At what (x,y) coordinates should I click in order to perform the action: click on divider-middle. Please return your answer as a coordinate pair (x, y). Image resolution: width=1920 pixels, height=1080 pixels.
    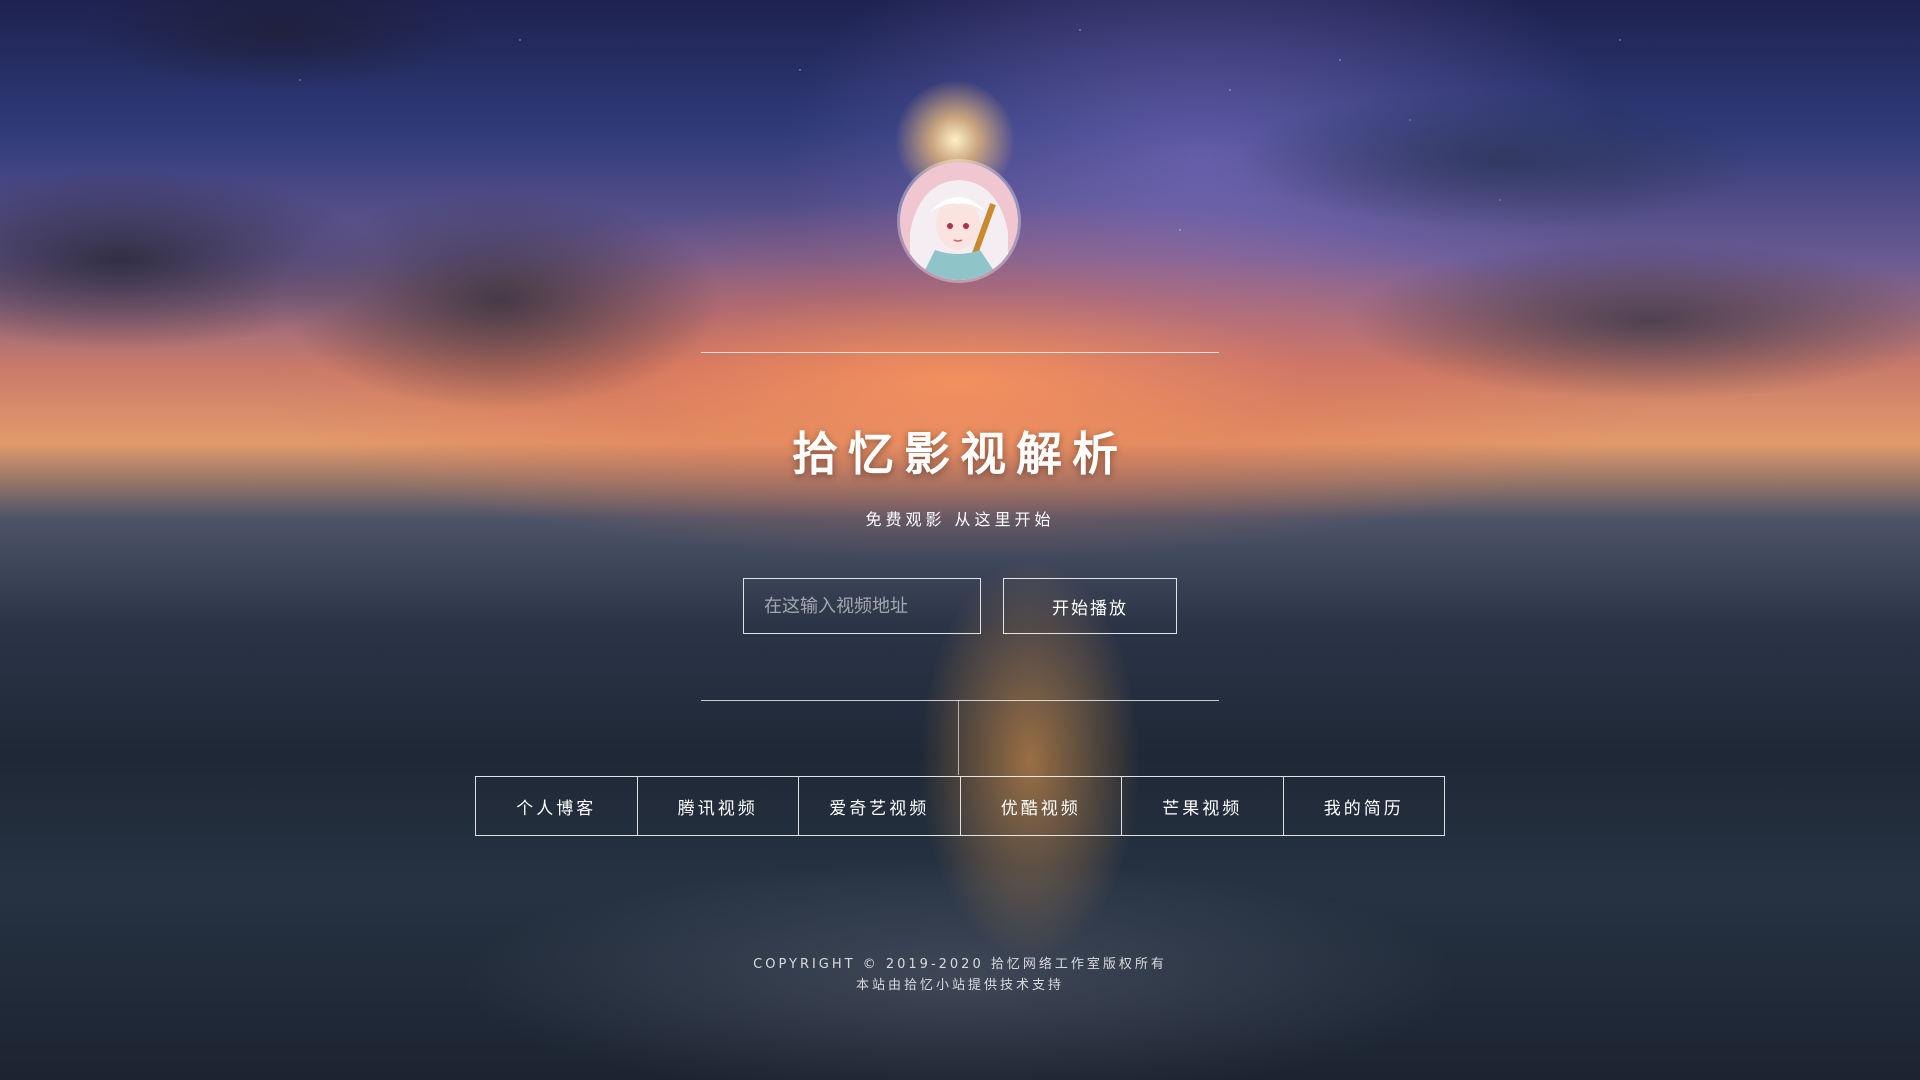
    Looking at the image, I should click on (960, 700).